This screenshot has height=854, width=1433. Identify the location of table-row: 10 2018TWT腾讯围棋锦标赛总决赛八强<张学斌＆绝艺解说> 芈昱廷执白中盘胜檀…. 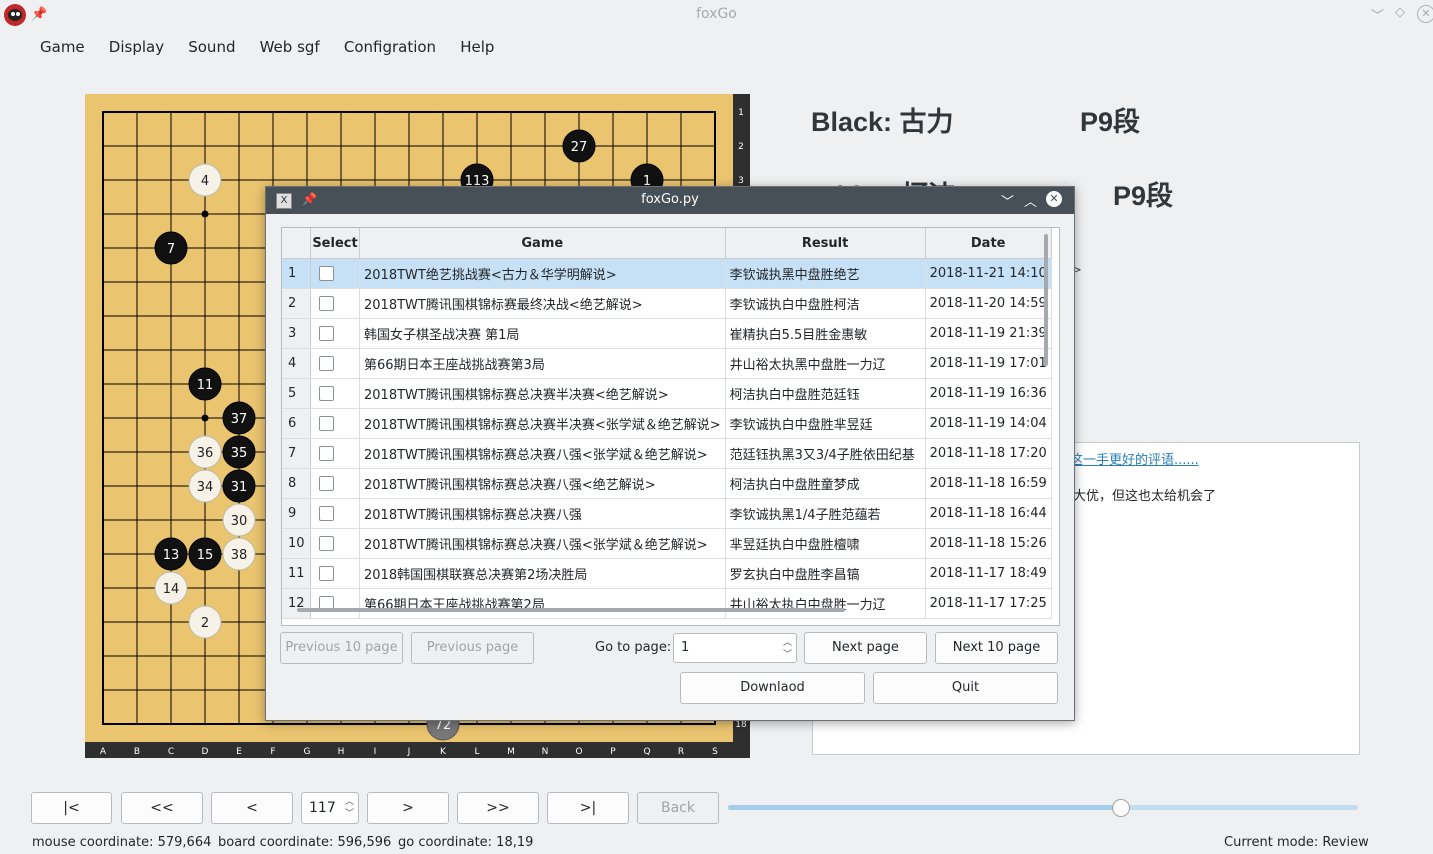
(667, 543).